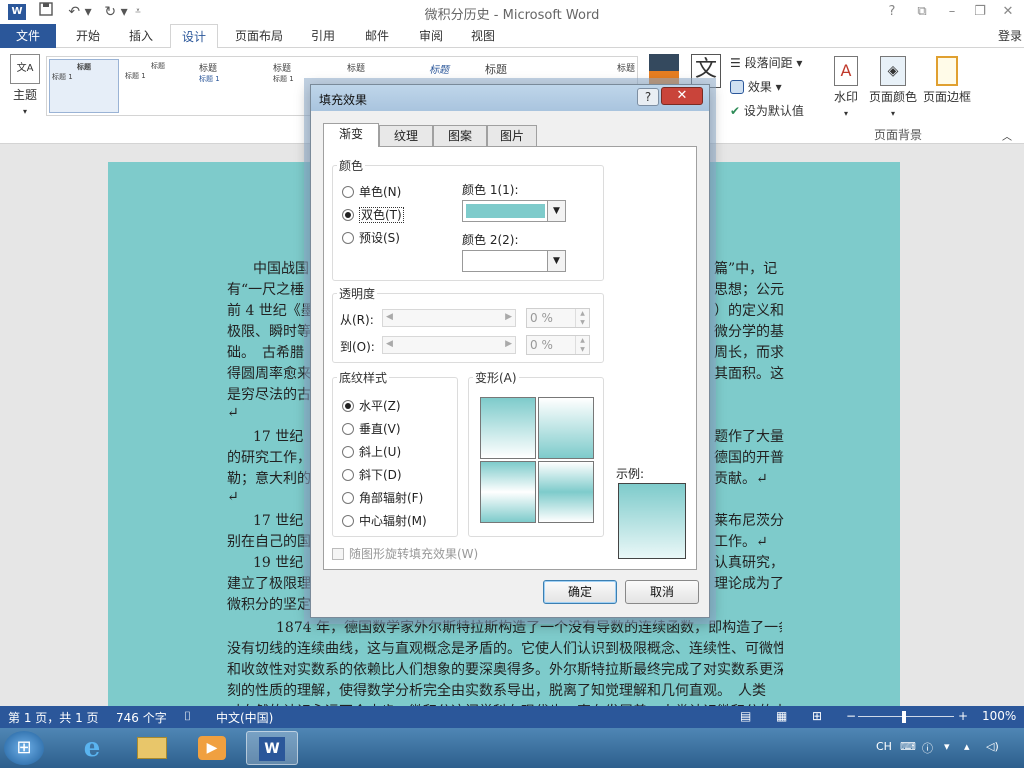 The height and width of the screenshot is (768, 1024). I want to click on themes-label: 主题, so click(24, 95).